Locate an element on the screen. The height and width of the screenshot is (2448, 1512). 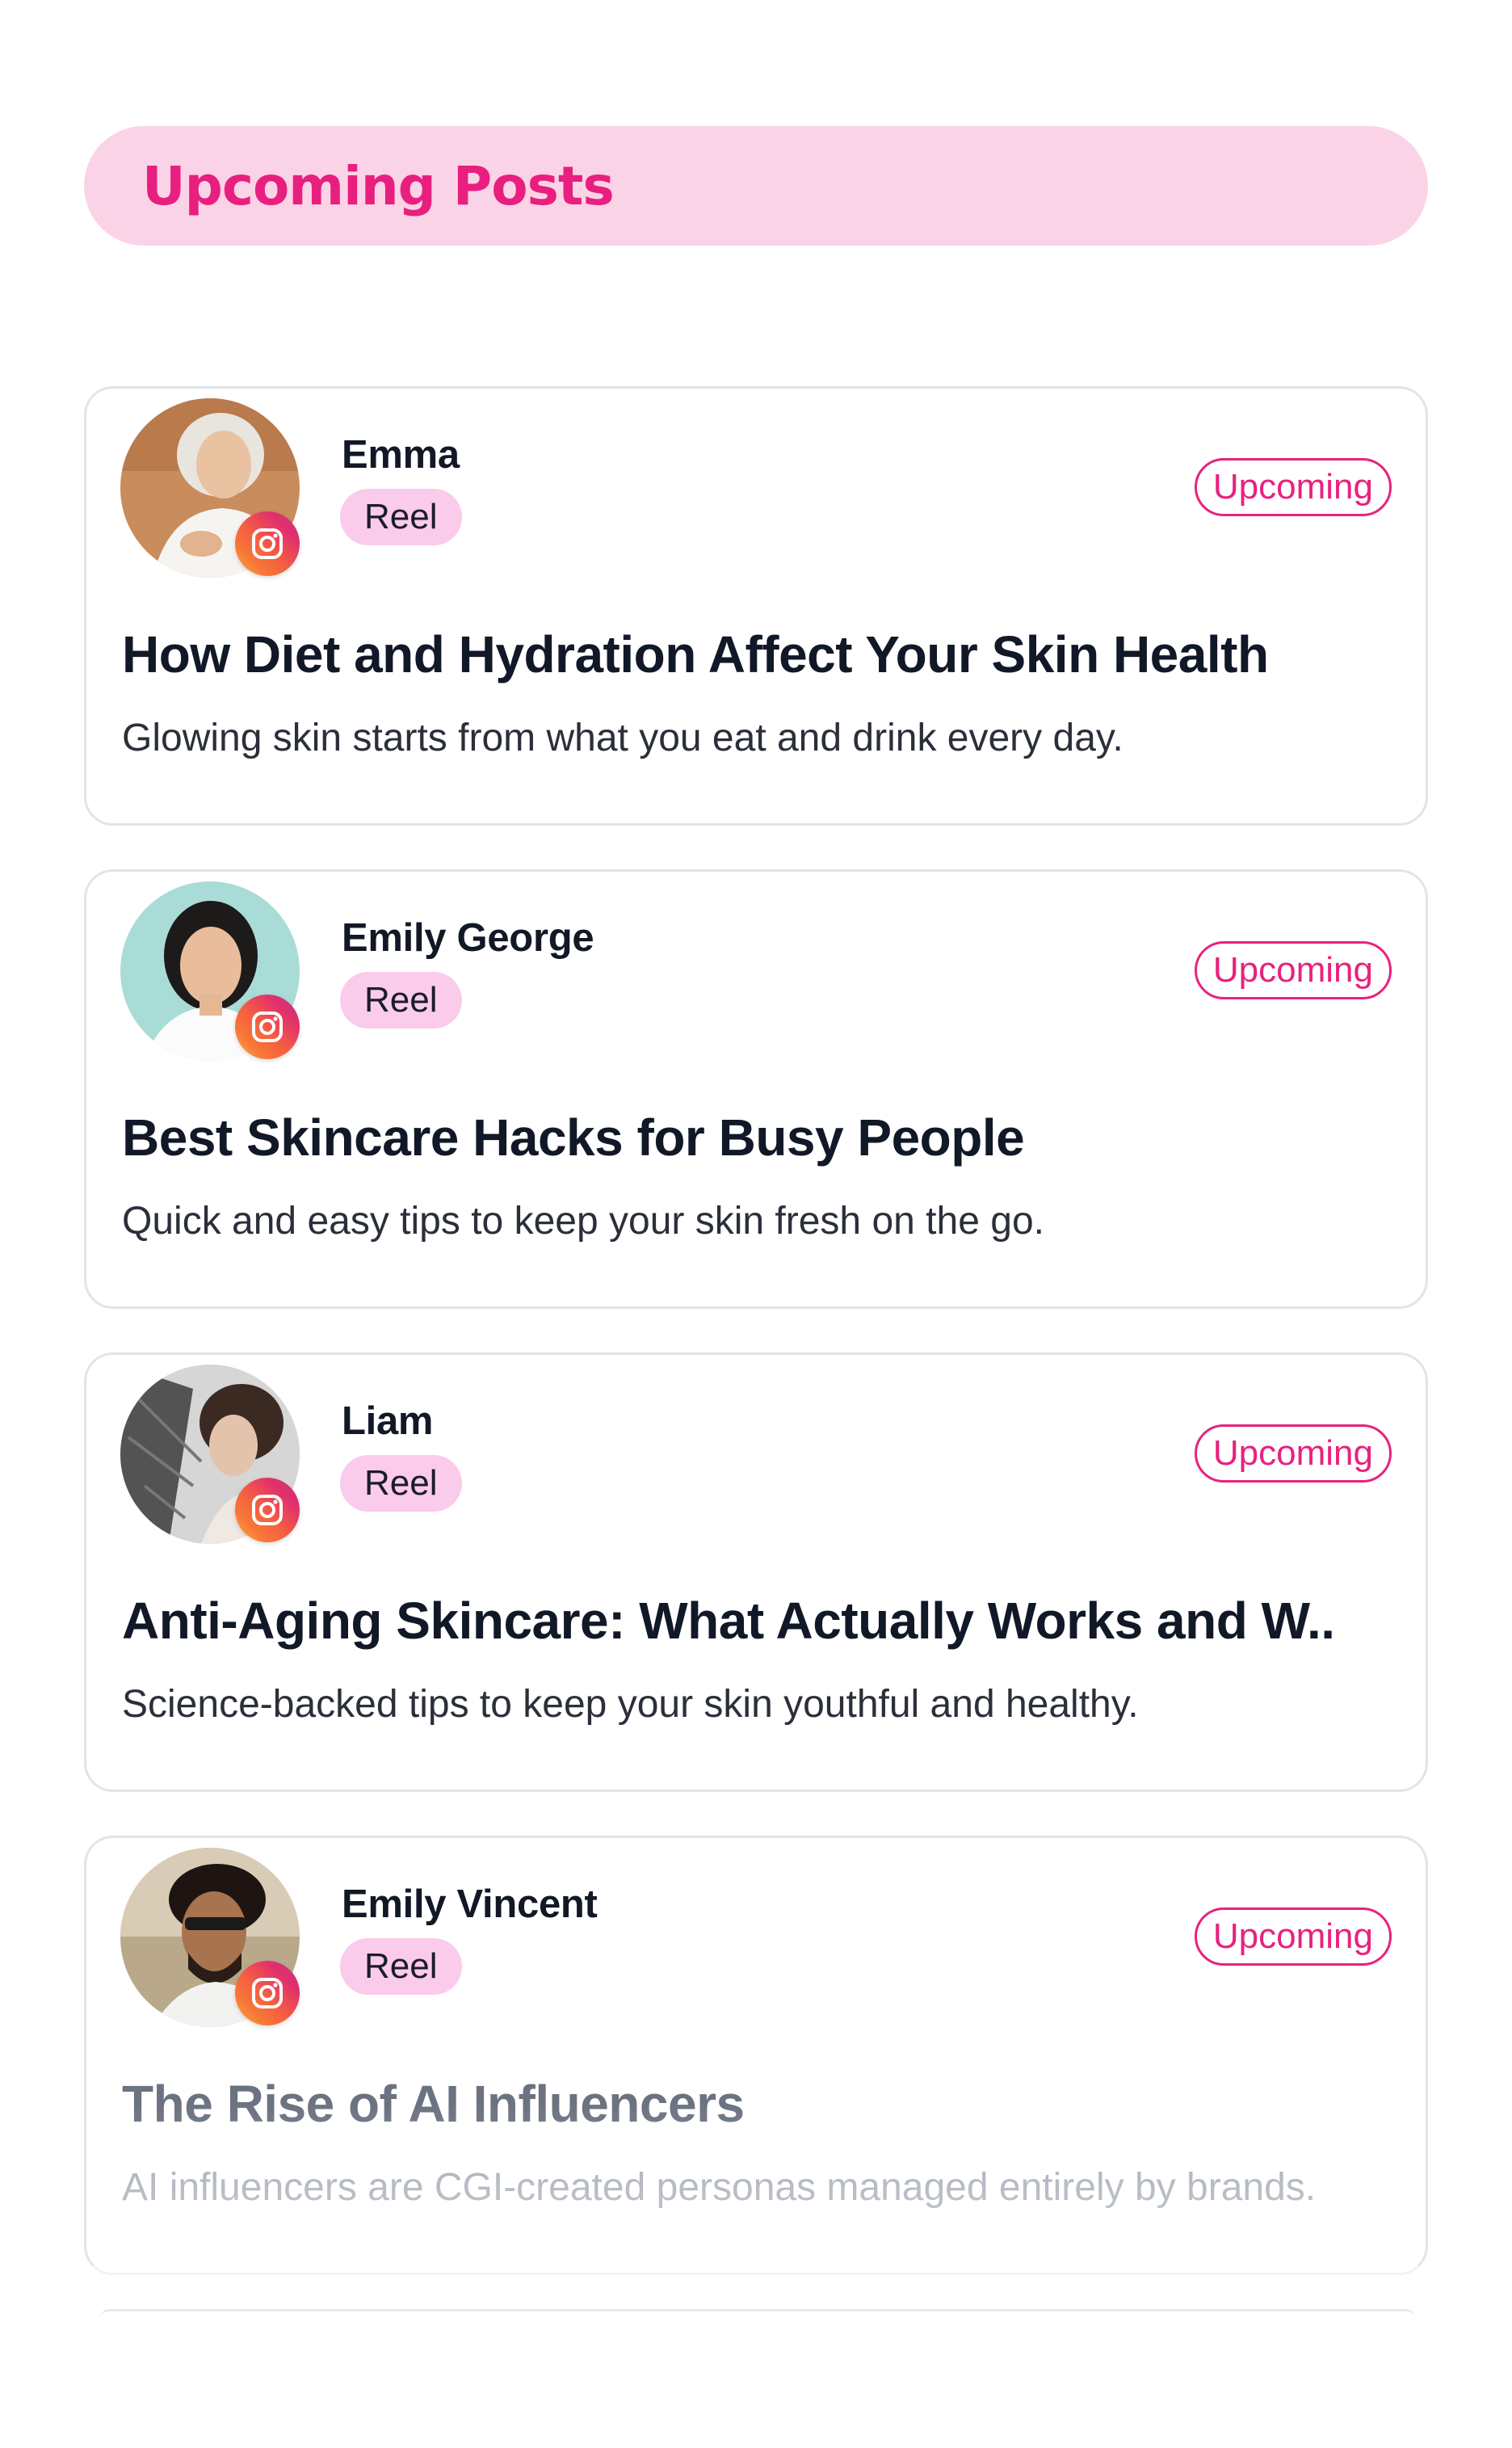
author-name: Emily Vincent is located at coordinates (470, 1904).